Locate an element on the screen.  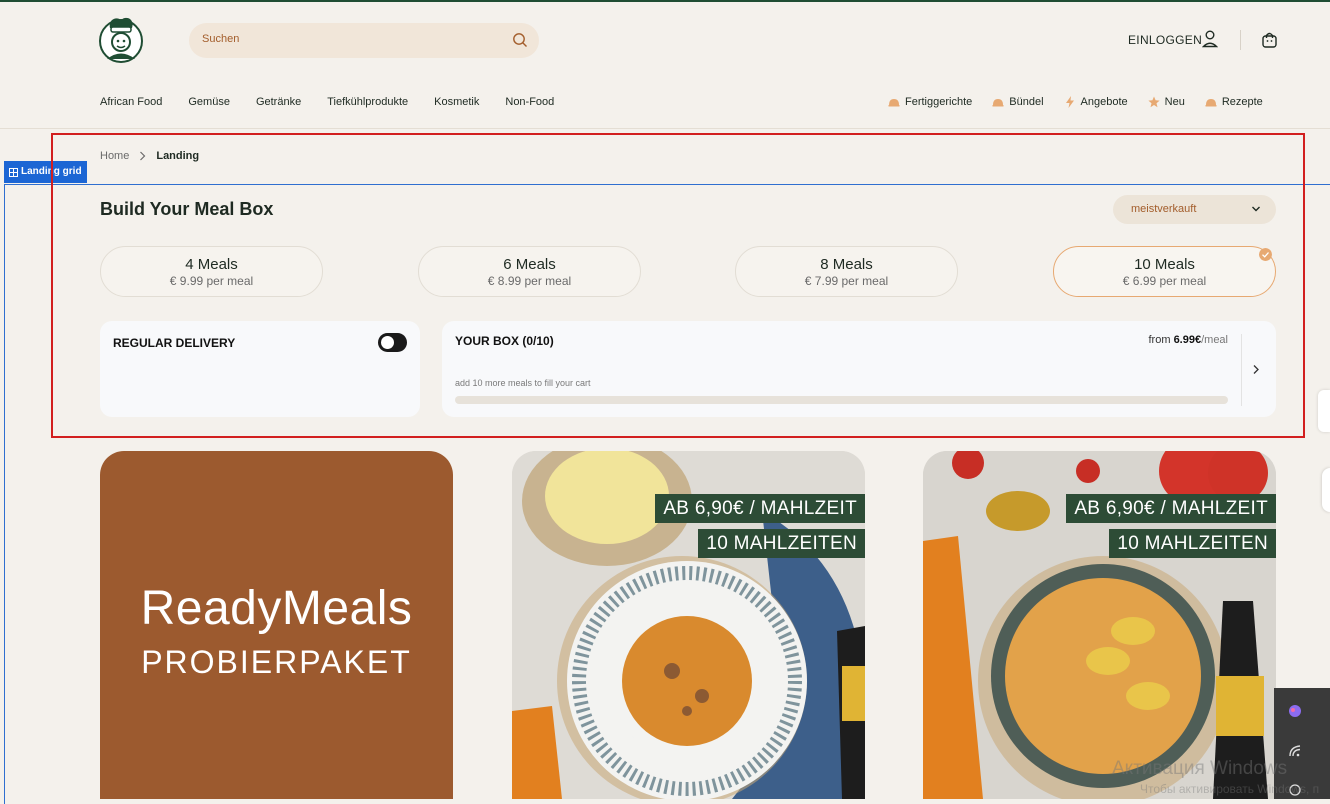
side-widget-tab is located at coordinates (1324, 411).